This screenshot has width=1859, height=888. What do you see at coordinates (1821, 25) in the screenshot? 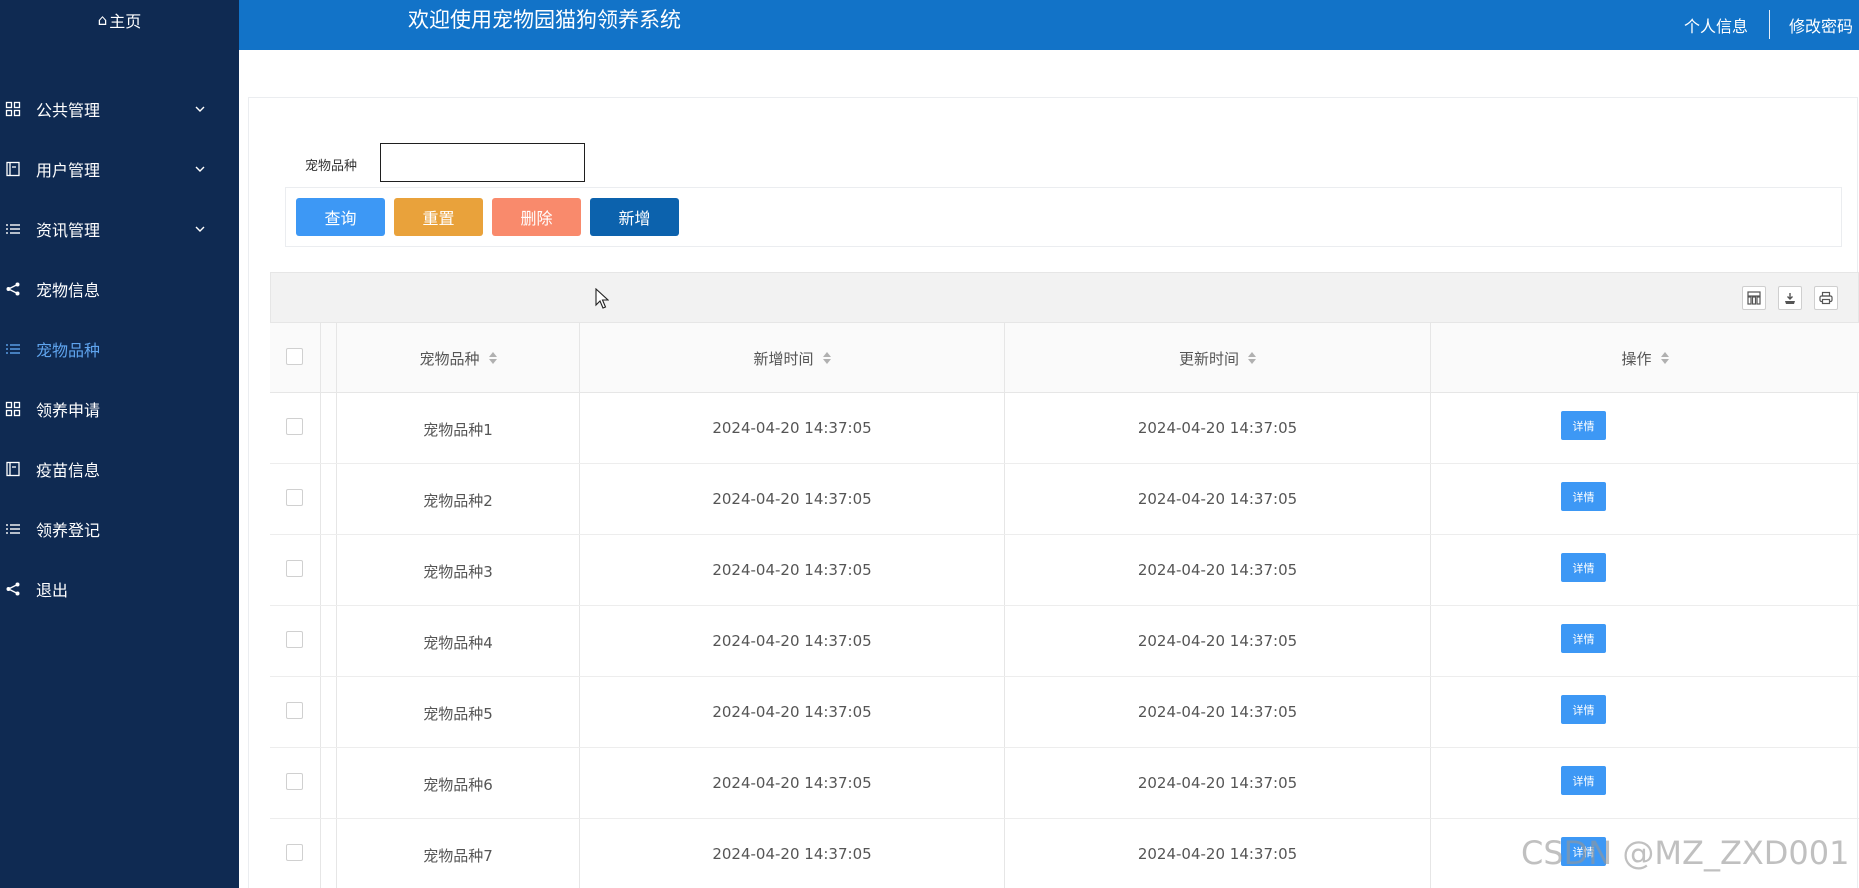
I see `change-password-link: 修改密码` at bounding box center [1821, 25].